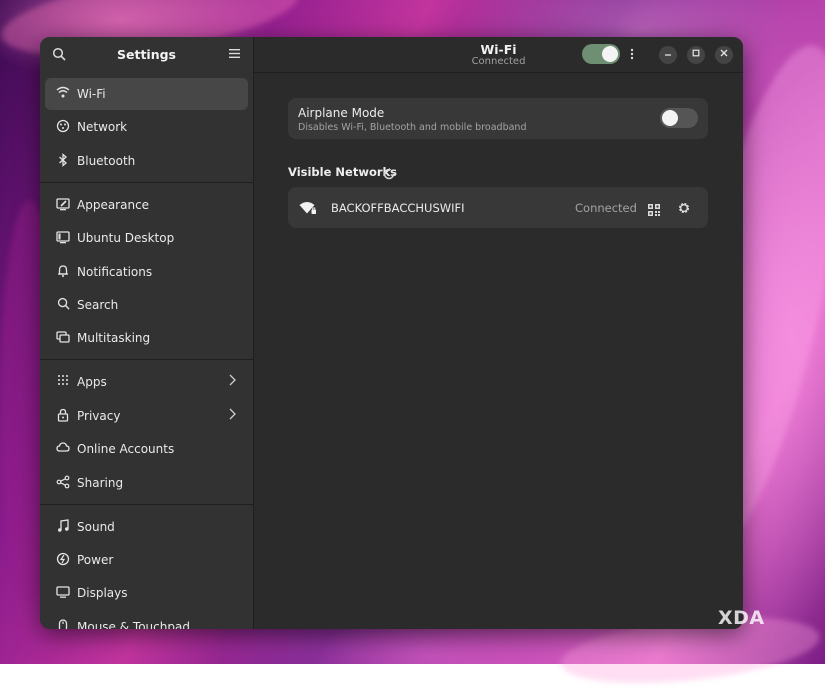 This screenshot has height=693, width=825. I want to click on qr-code-icon, so click(654, 210).